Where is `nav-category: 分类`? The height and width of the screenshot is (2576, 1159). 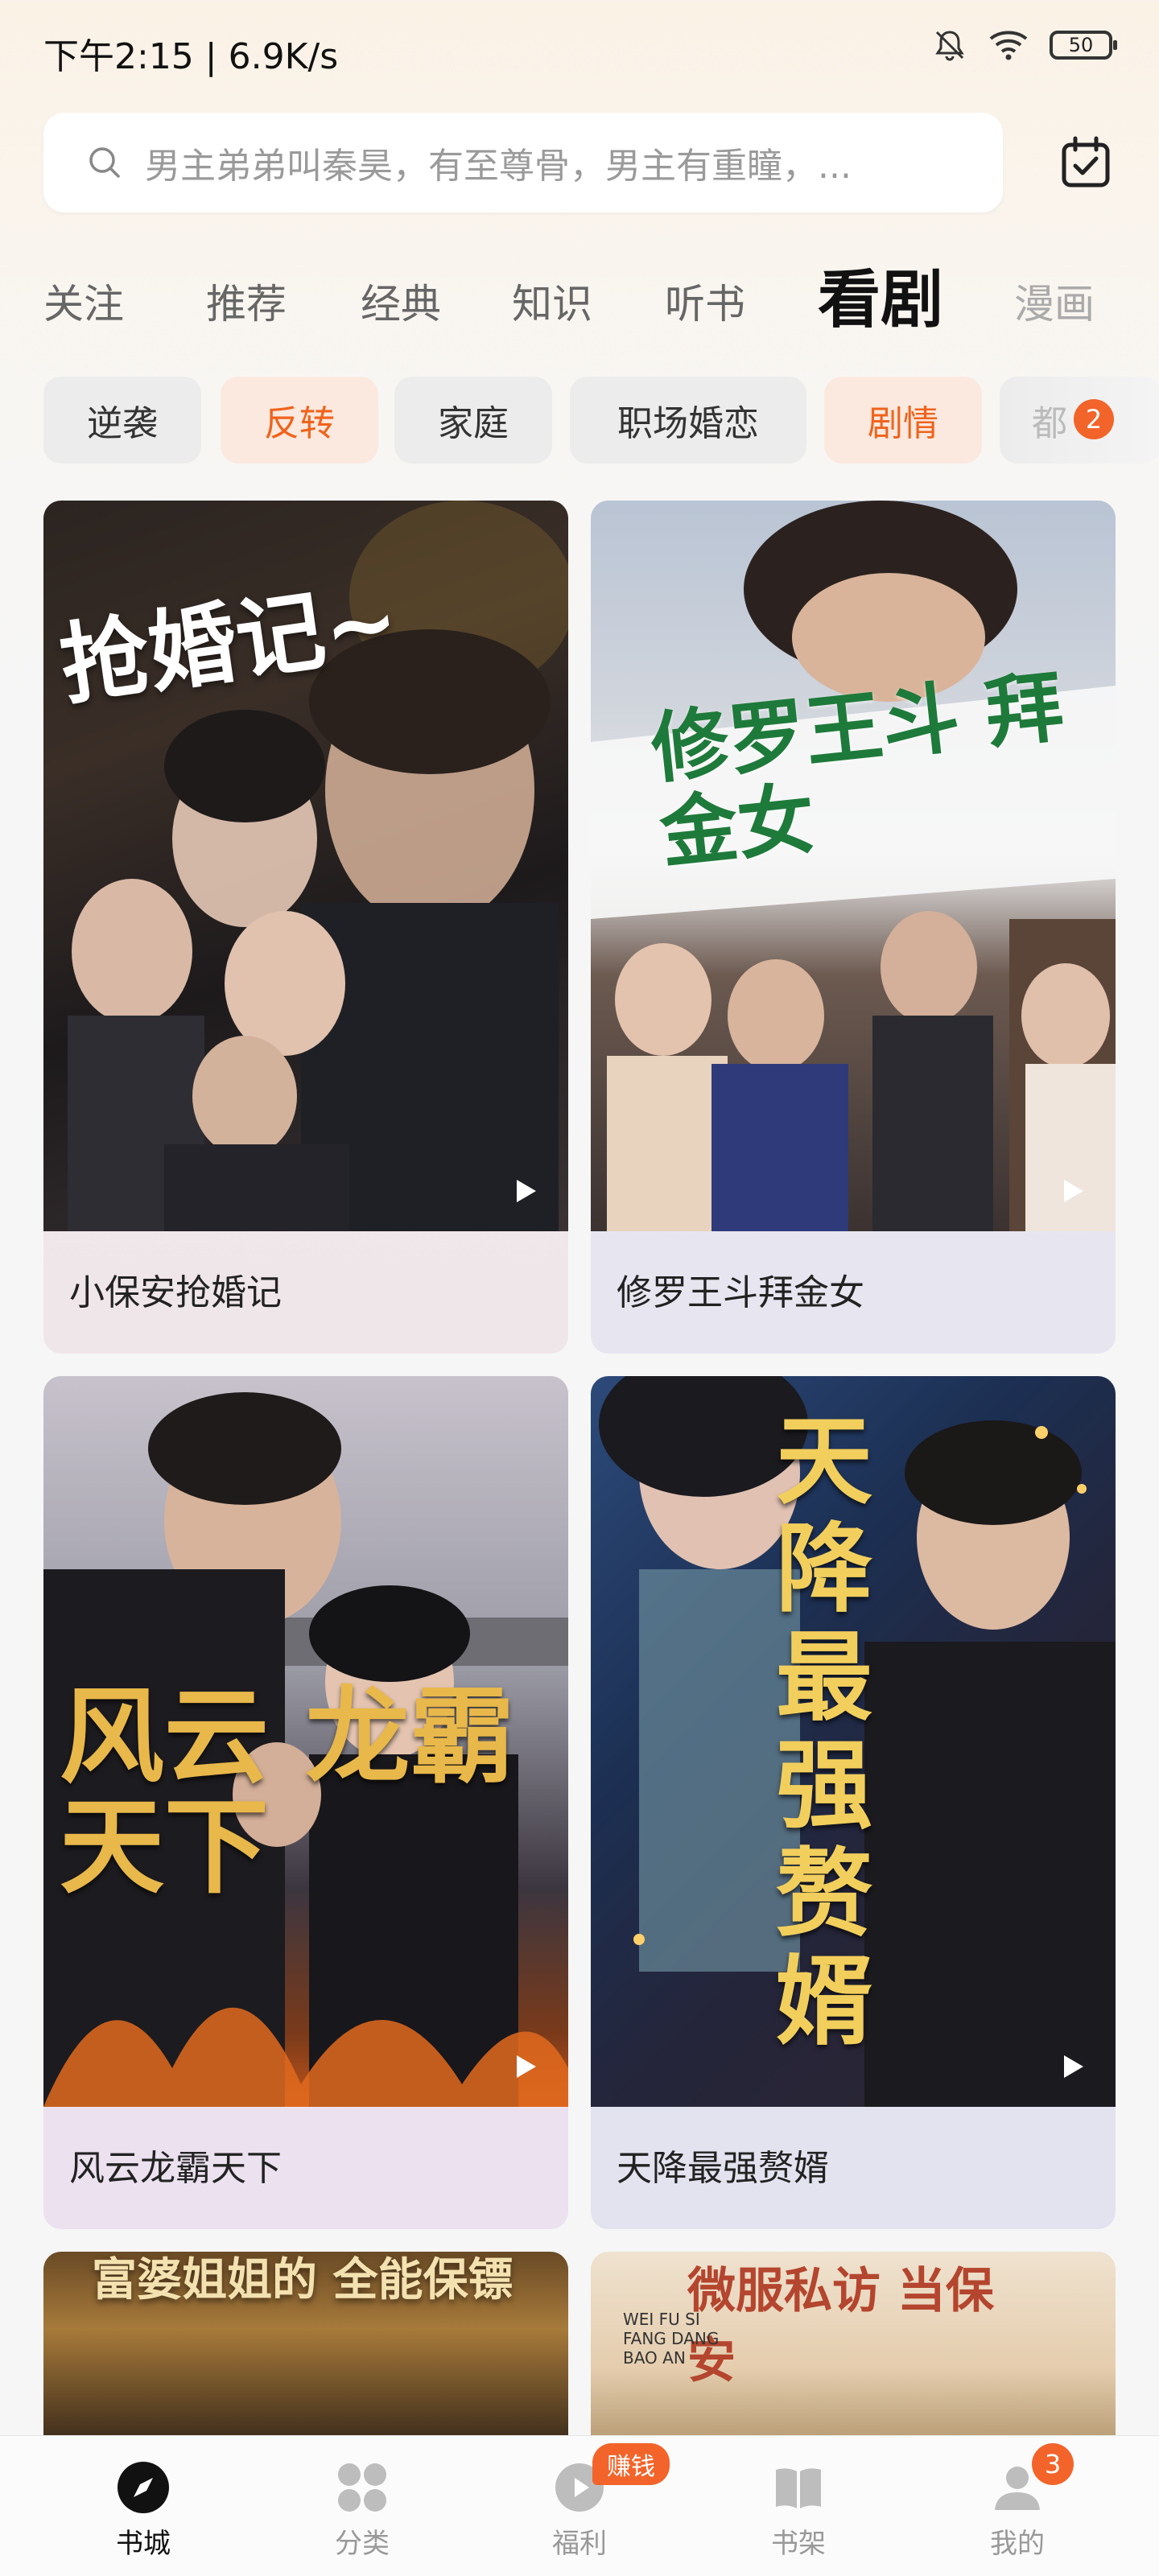 nav-category: 分类 is located at coordinates (362, 2510).